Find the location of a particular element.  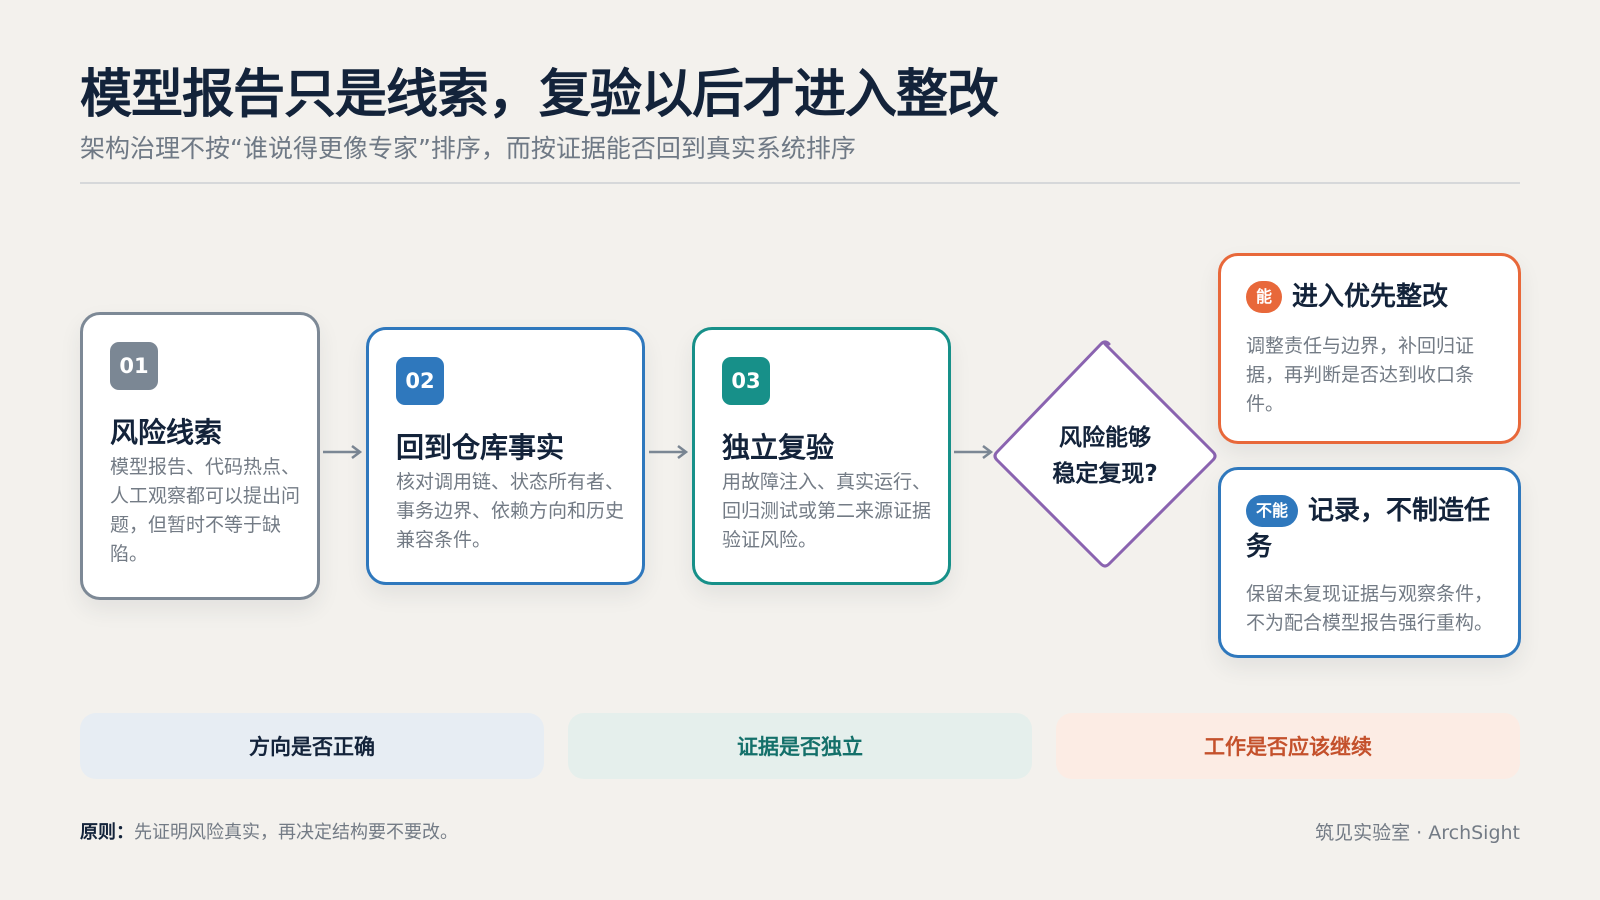

outcome-card-no: 不能 记录，不制造任务 保留未复现证据与观察条件，不为配合模型报告强行重构。 is located at coordinates (1369, 562).